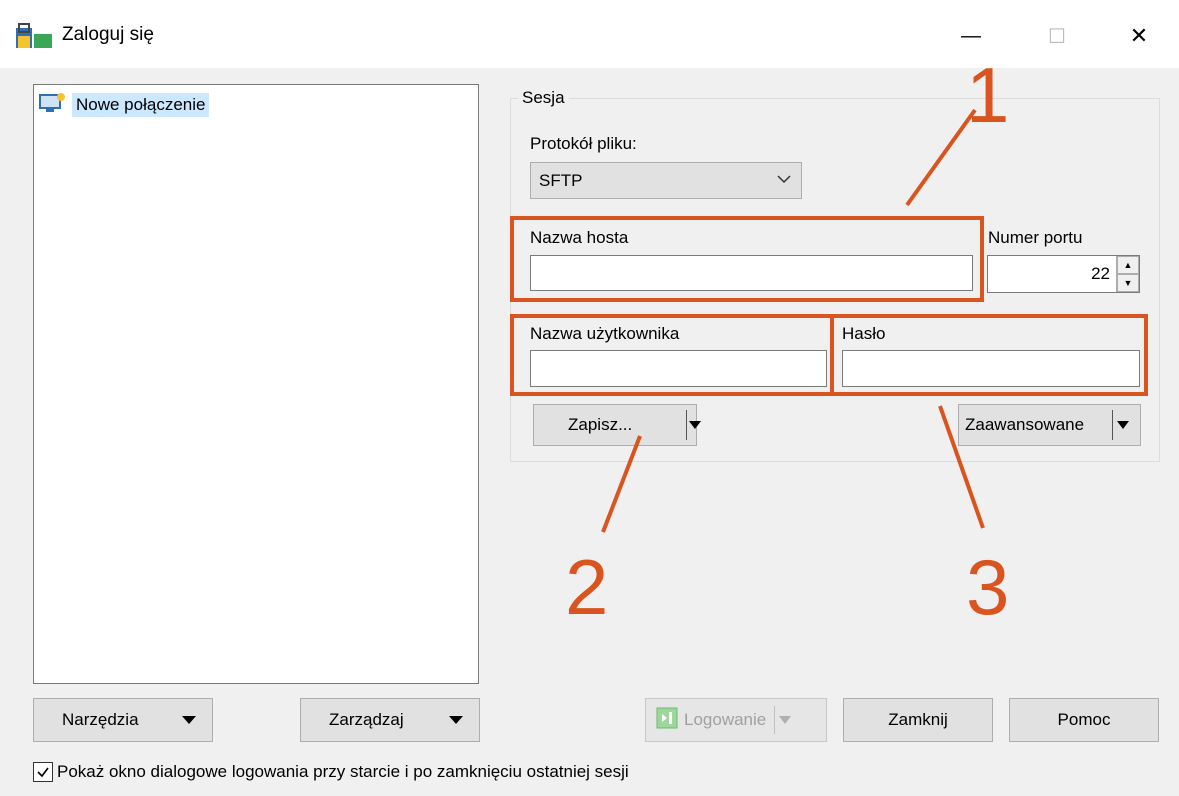 This screenshot has height=796, width=1179. I want to click on tools-button: Narzędzia, so click(123, 720).